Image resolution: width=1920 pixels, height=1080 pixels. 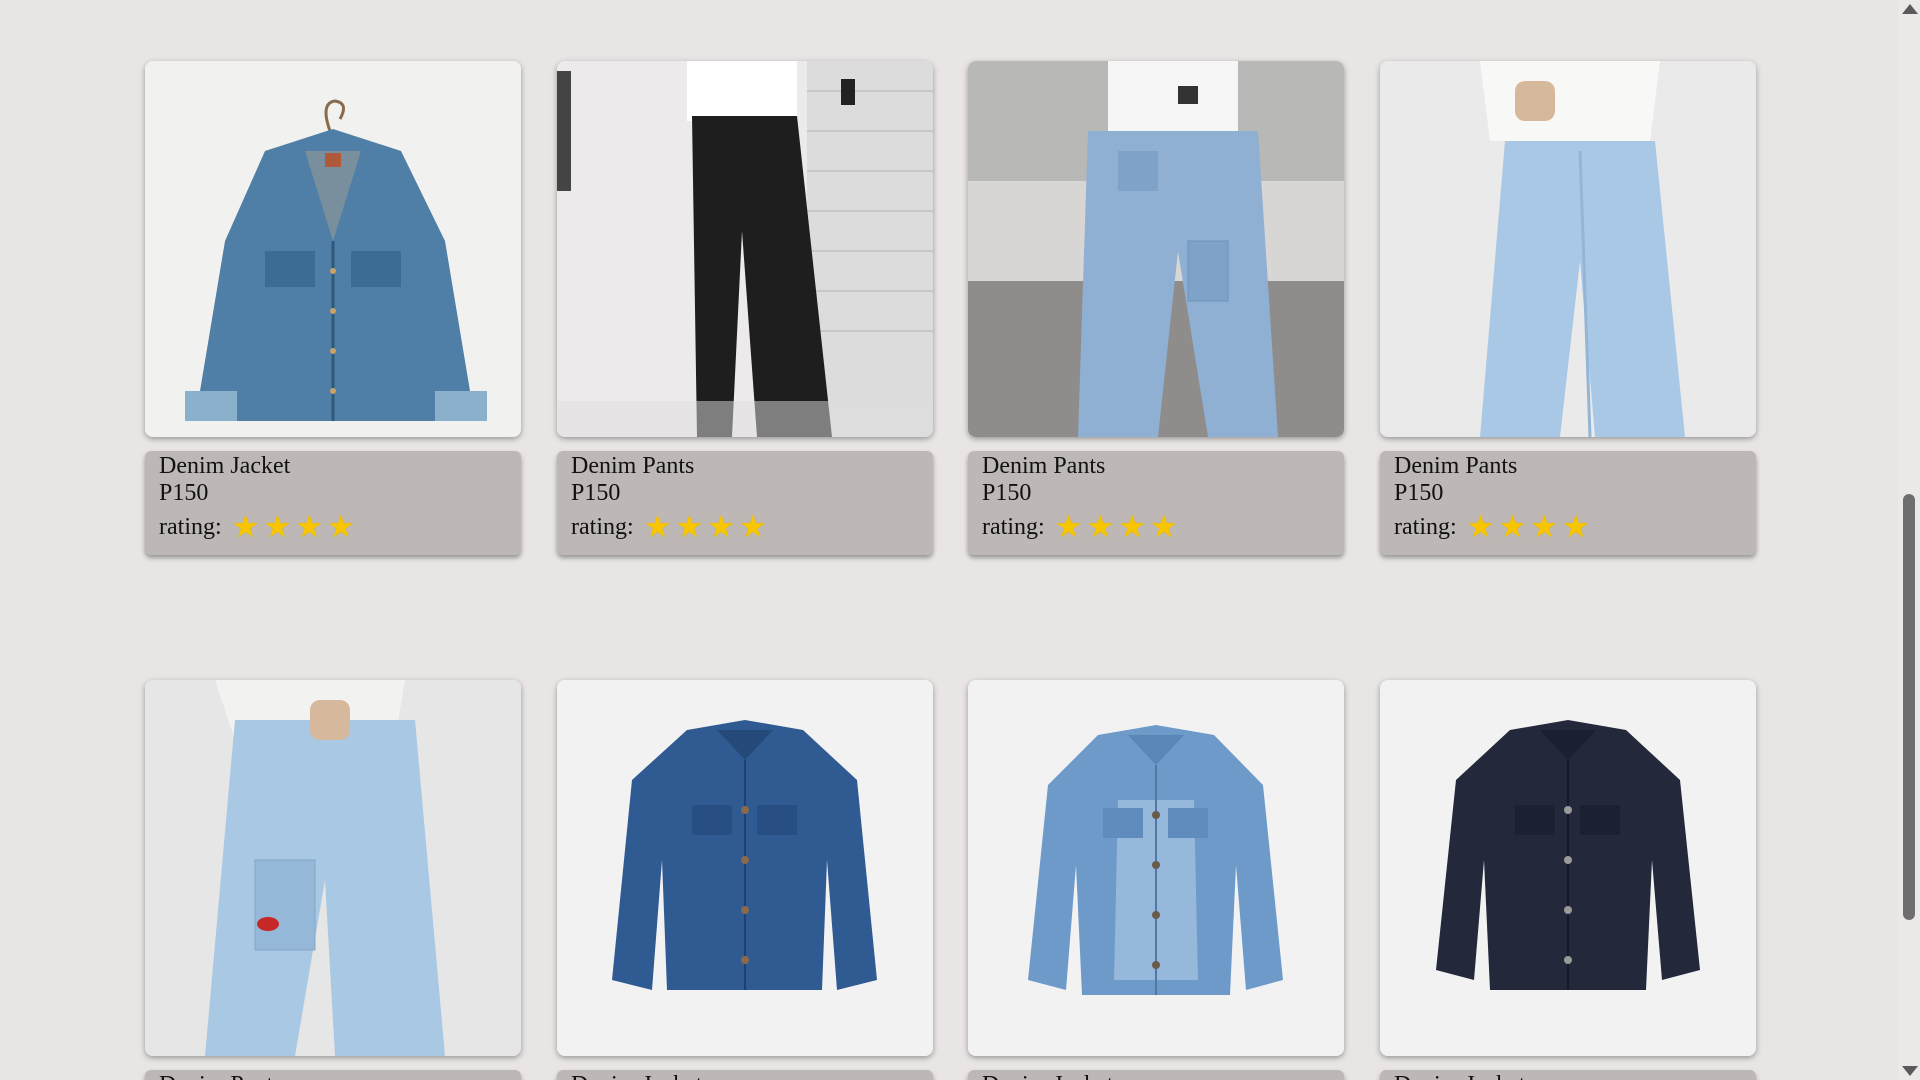 I want to click on product-image-light-blue-denim-pants, so click(x=1568, y=249).